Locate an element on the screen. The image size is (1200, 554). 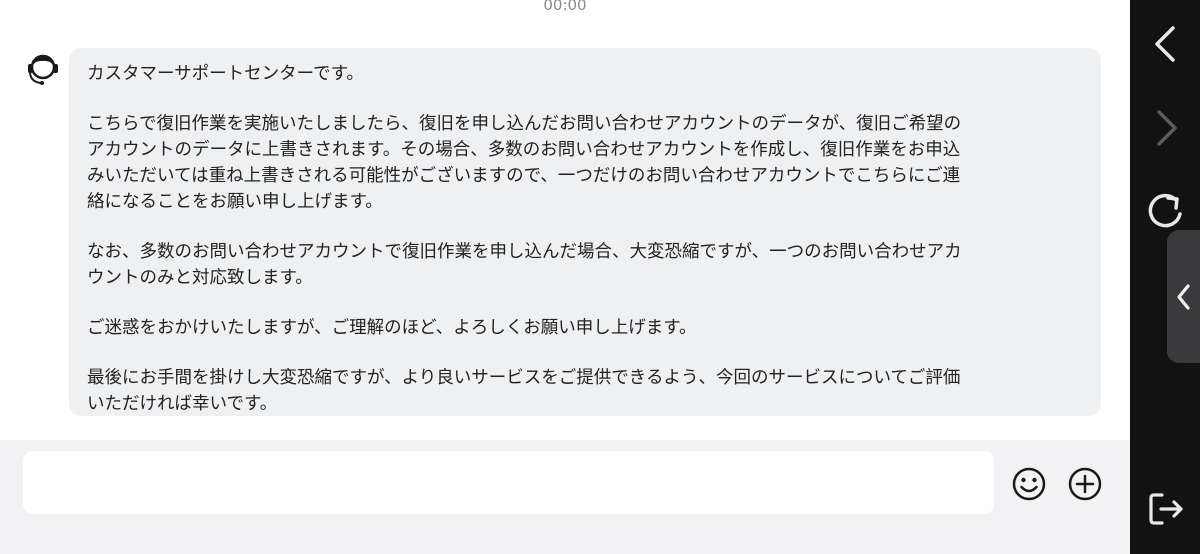
message-line: ウントのみと対応致します。 is located at coordinates (200, 278).